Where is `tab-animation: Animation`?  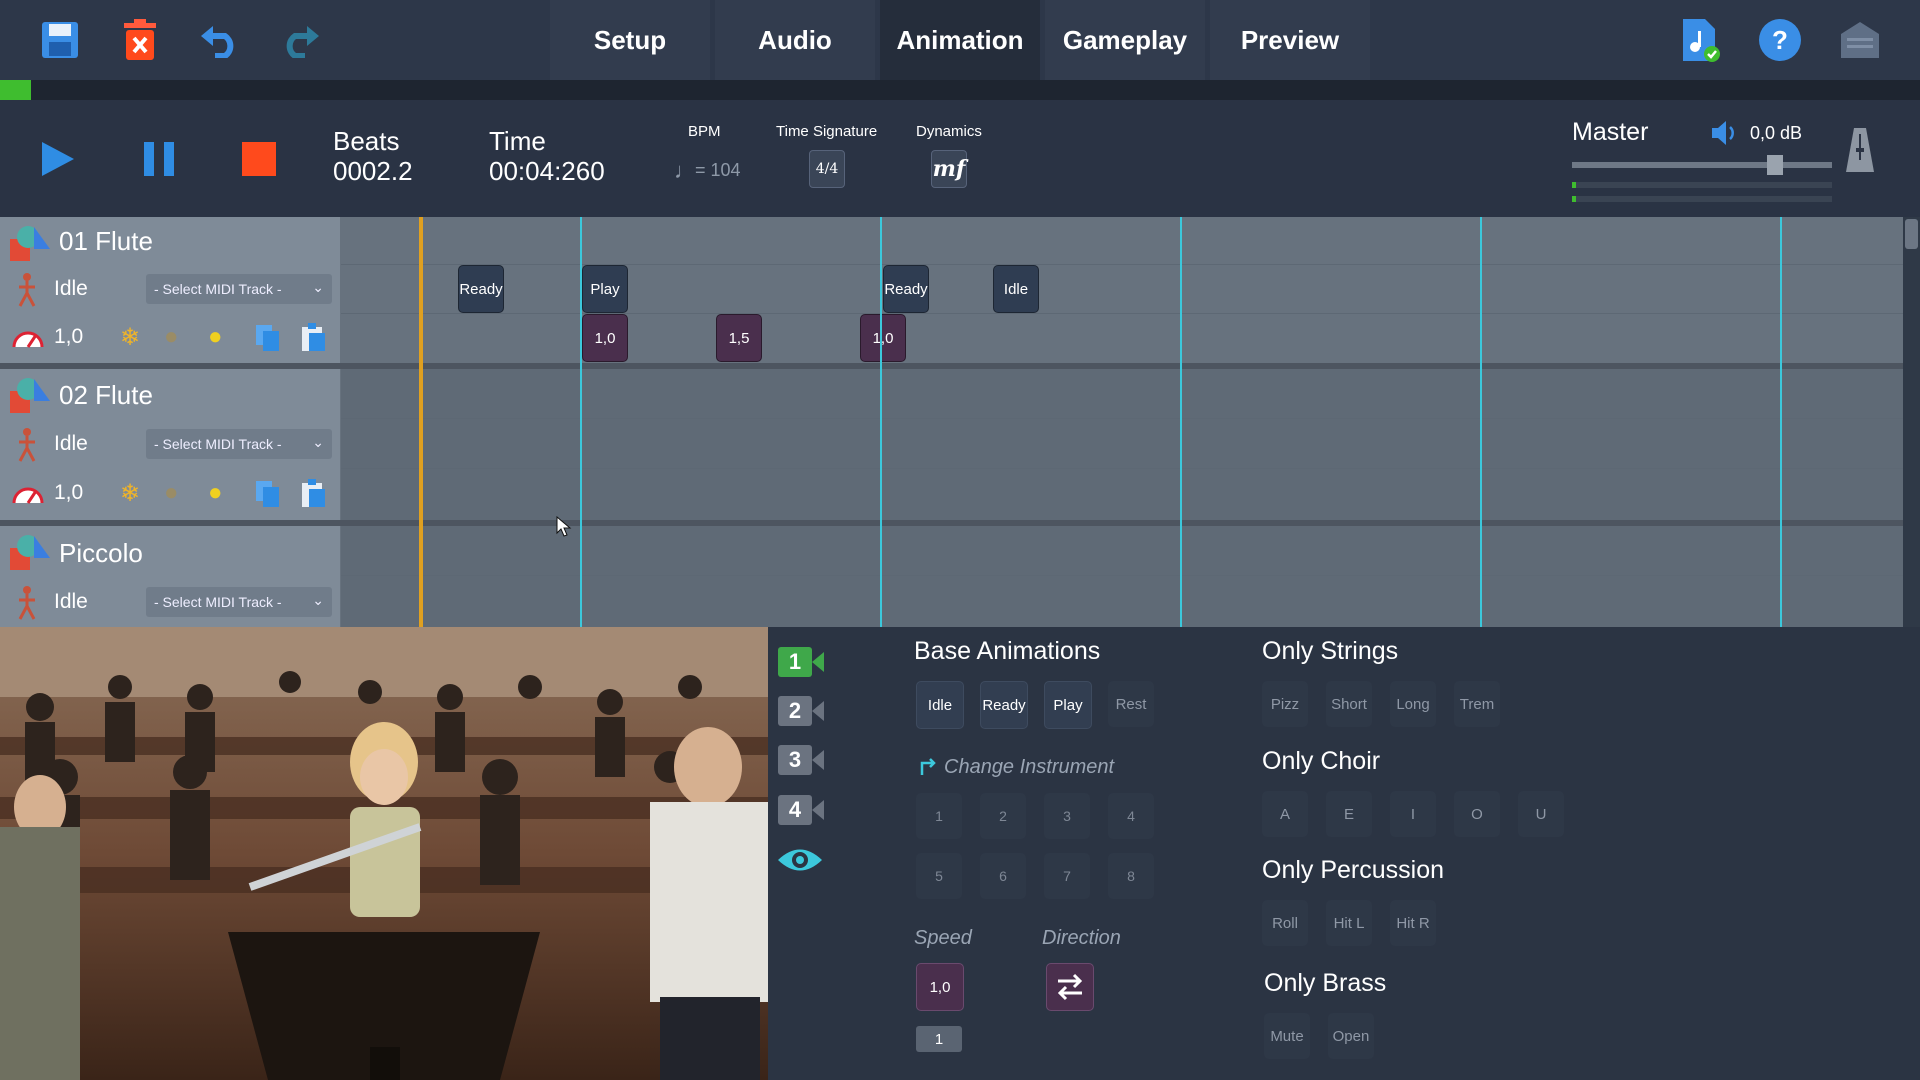
tab-animation: Animation is located at coordinates (960, 40).